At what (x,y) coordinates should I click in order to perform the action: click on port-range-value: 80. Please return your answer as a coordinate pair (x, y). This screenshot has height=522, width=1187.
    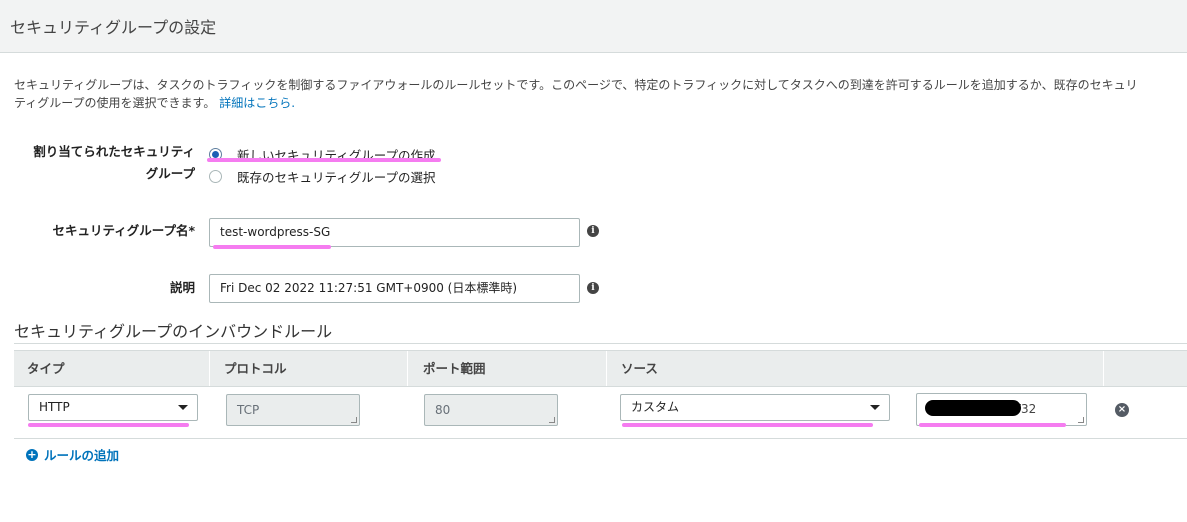
    Looking at the image, I should click on (443, 410).